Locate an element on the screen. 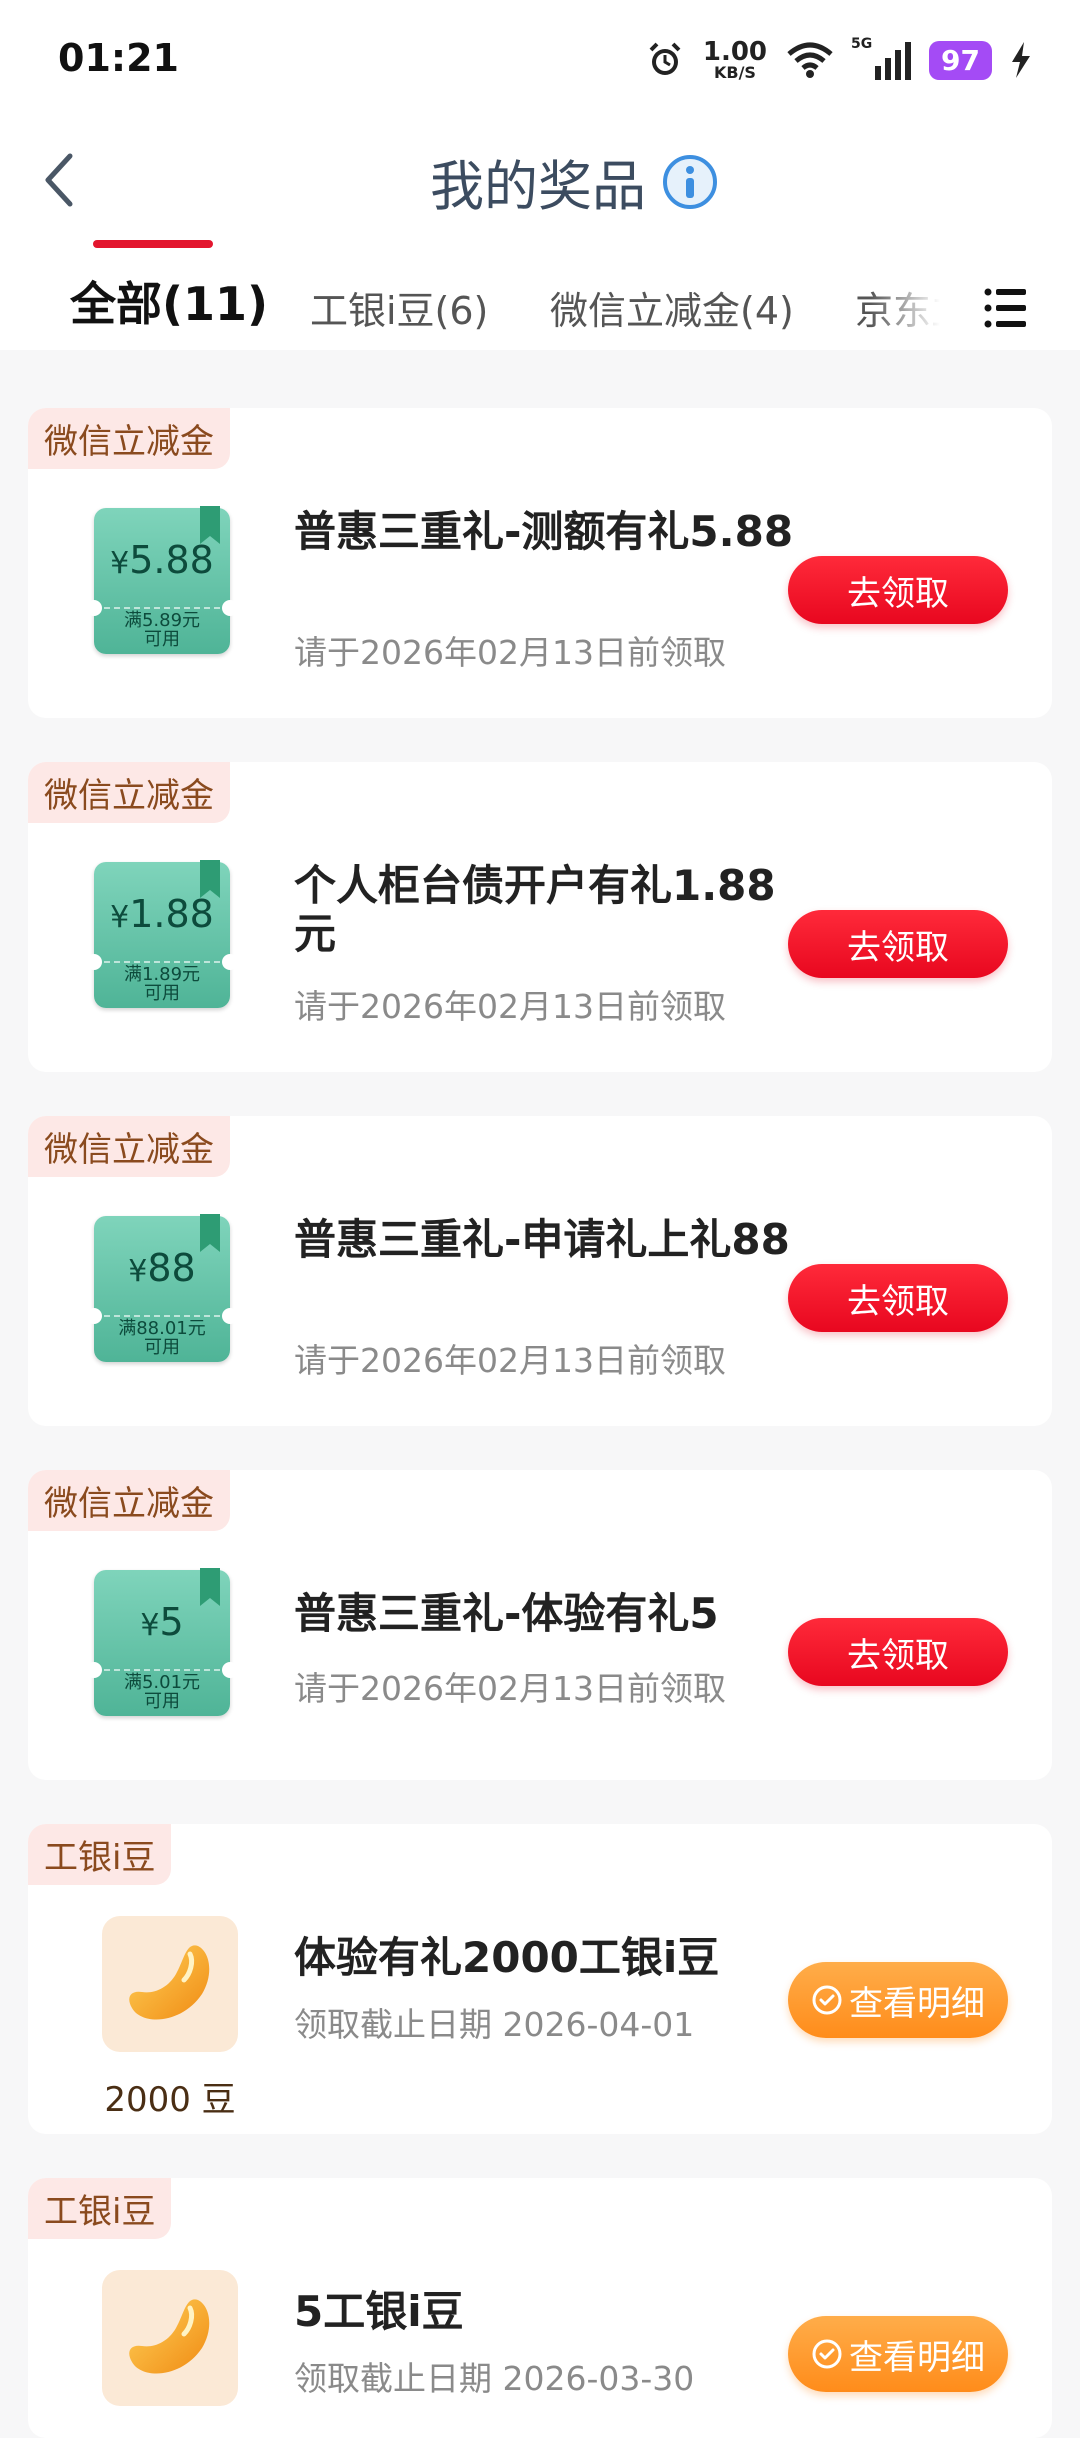 This screenshot has width=1080, height=2438. prize-name: 普惠三重礼-体验有礼5 is located at coordinates (506, 1613).